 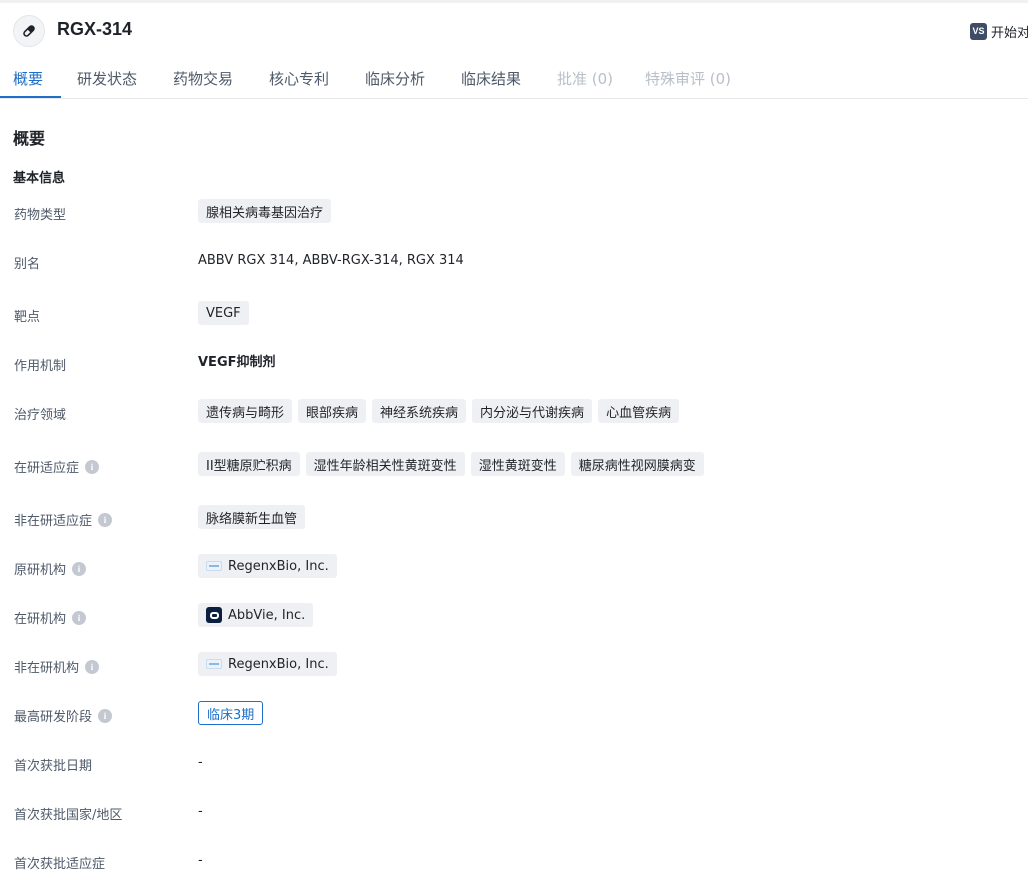 I want to click on tab-rd-status: 研发状态, so click(x=107, y=78).